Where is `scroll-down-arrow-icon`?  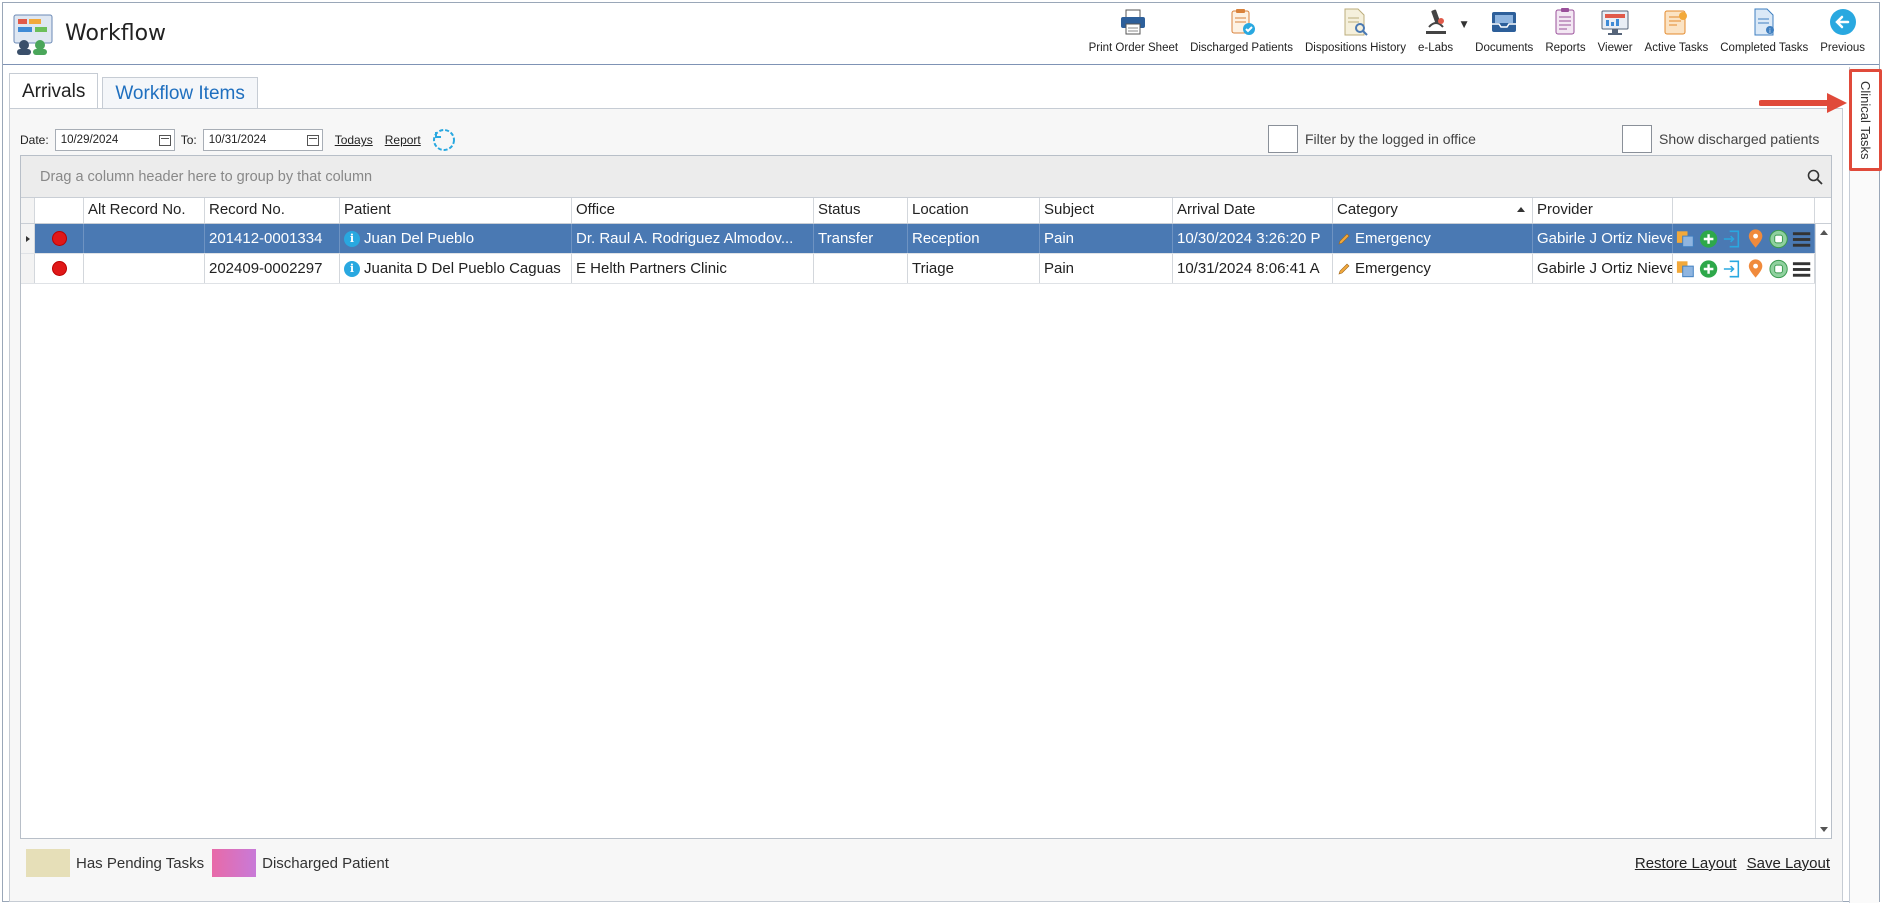
scroll-down-arrow-icon is located at coordinates (1824, 829).